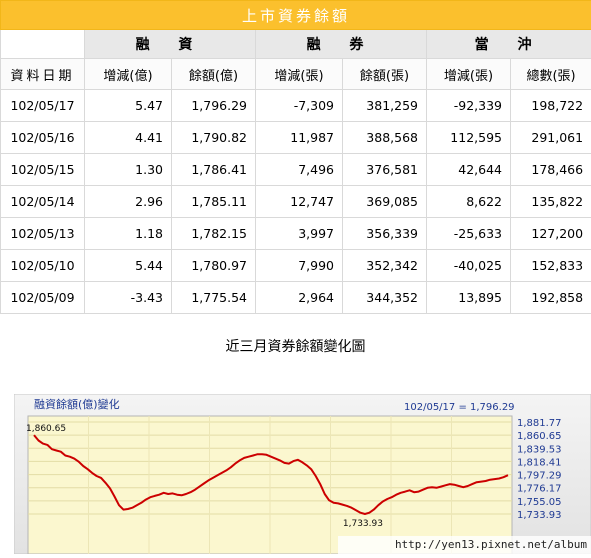 The image size is (591, 558). Describe the element at coordinates (128, 202) in the screenshot. I see `row-value-cell: 2.96` at that location.